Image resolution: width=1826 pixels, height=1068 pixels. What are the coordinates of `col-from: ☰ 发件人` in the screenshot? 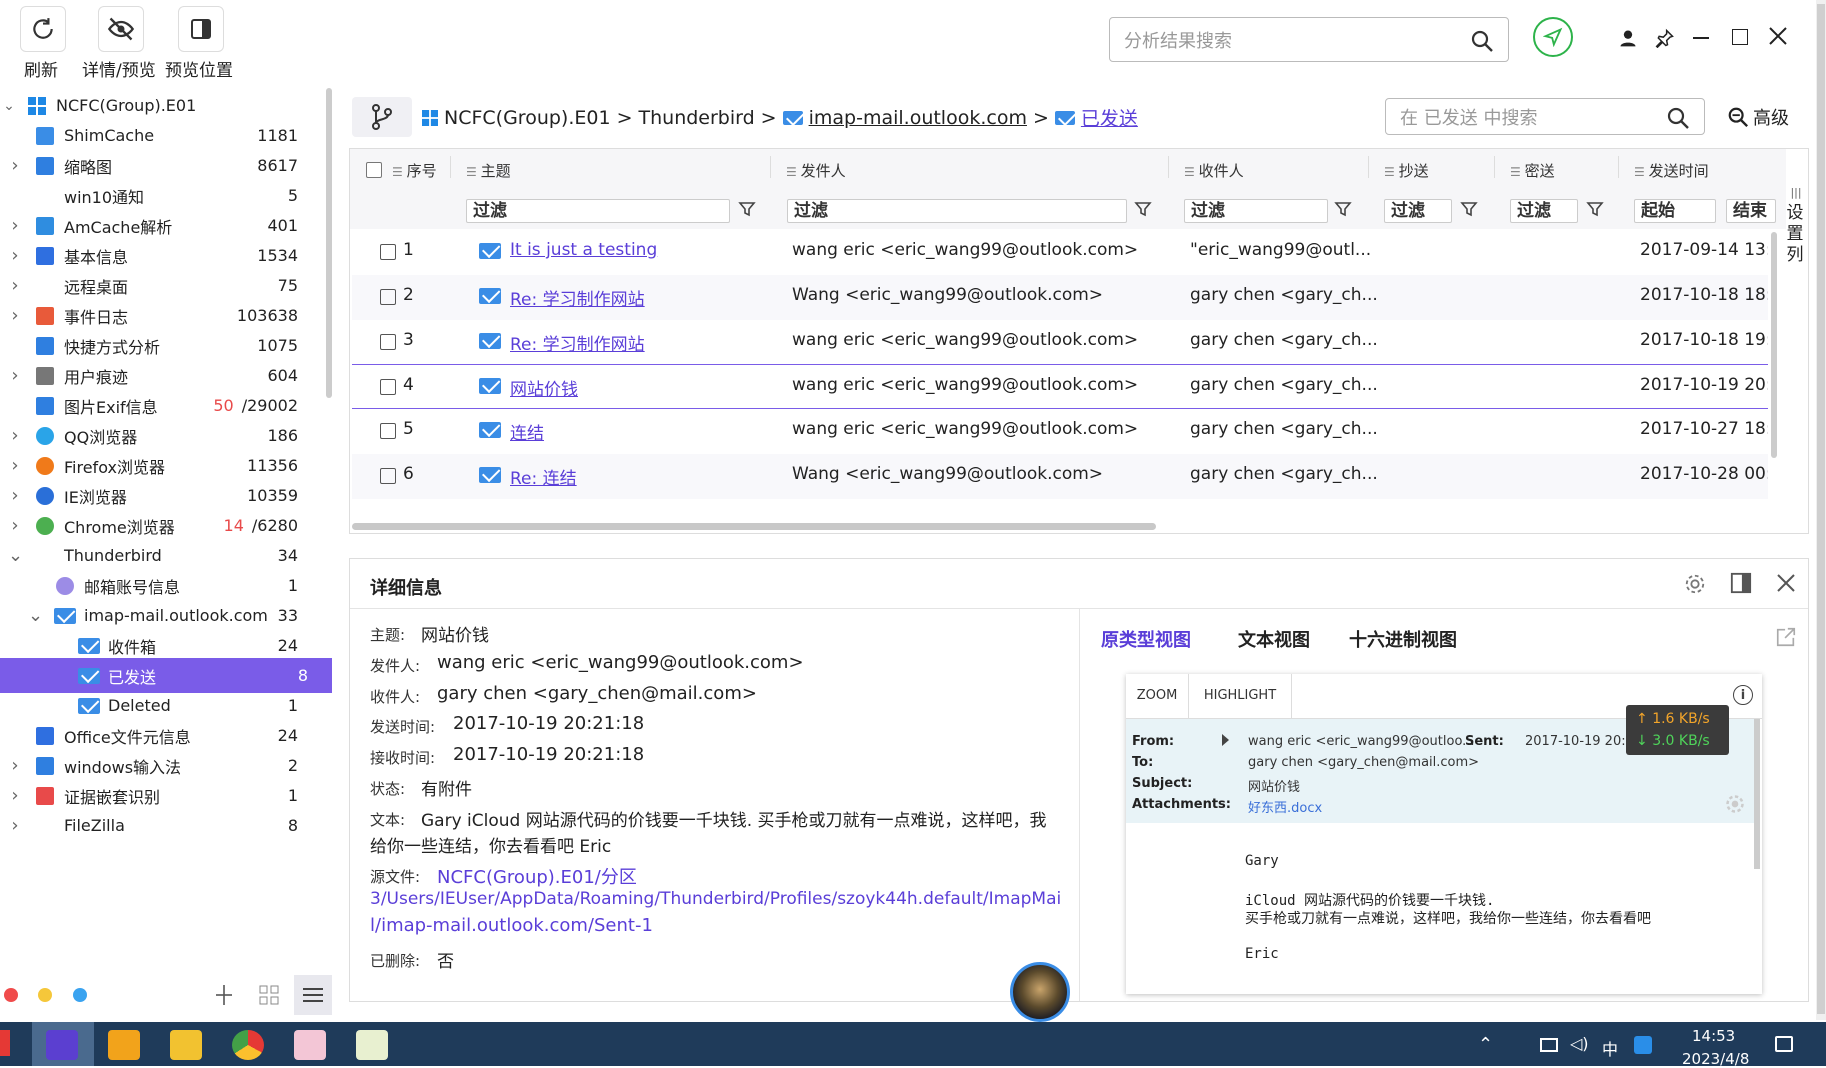 It's located at (816, 170).